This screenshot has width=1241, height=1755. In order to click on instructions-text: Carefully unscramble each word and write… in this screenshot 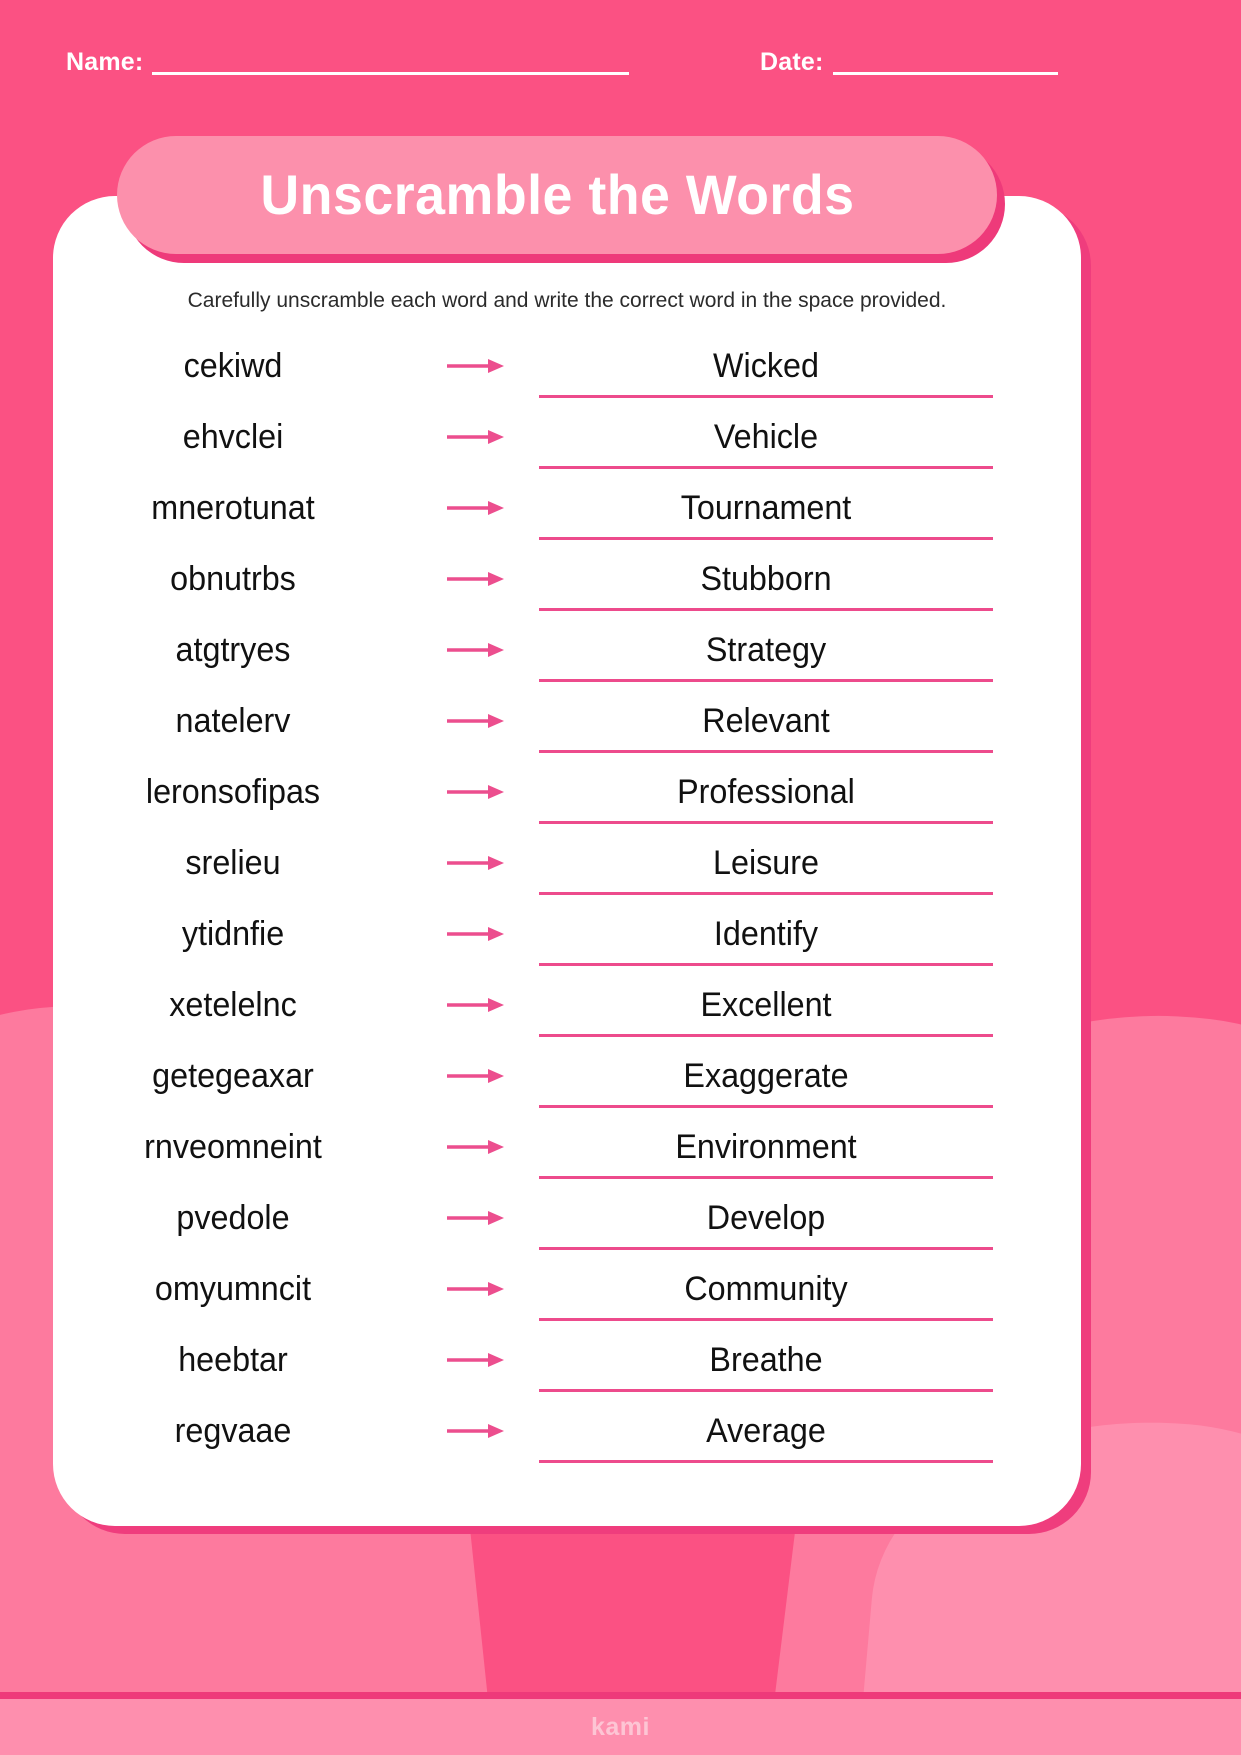, I will do `click(567, 300)`.